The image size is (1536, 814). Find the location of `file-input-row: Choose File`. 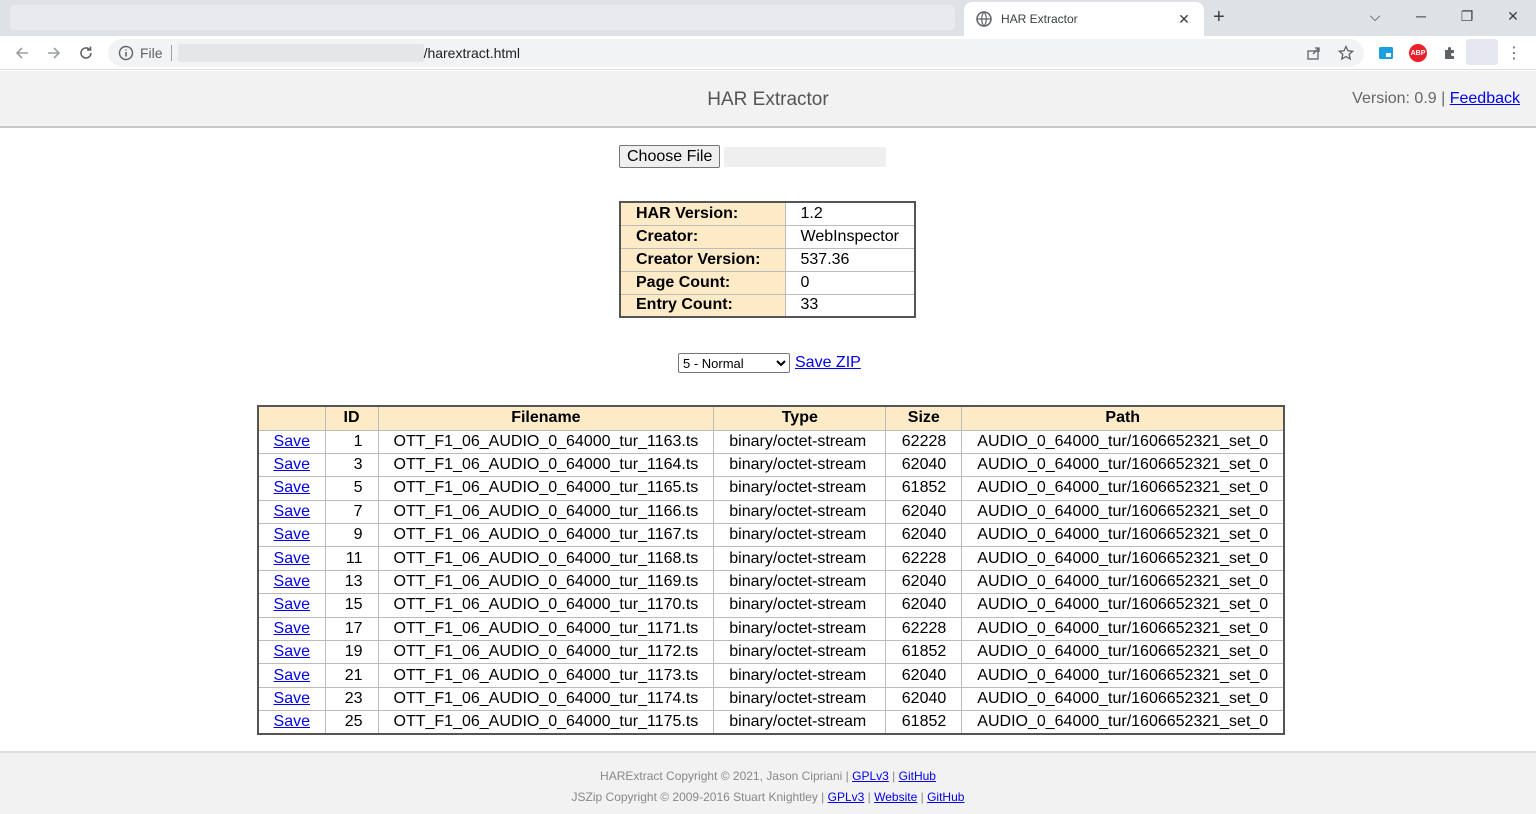

file-input-row: Choose File is located at coordinates (753, 156).